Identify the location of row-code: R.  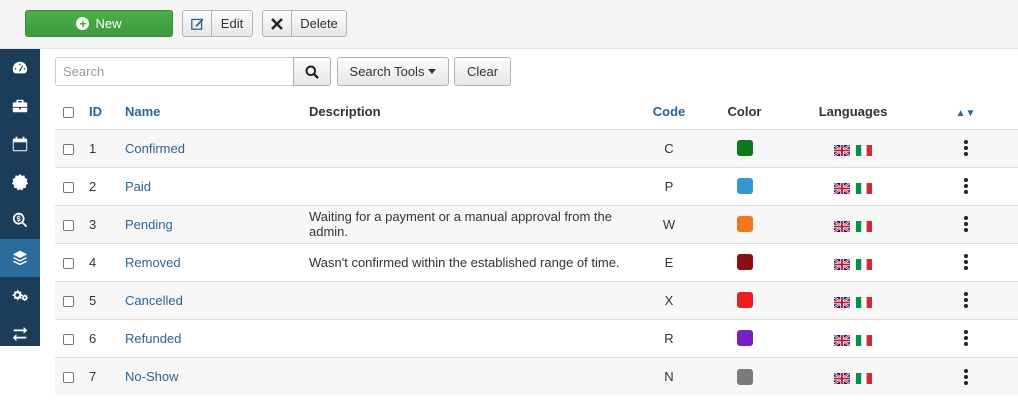
(669, 338).